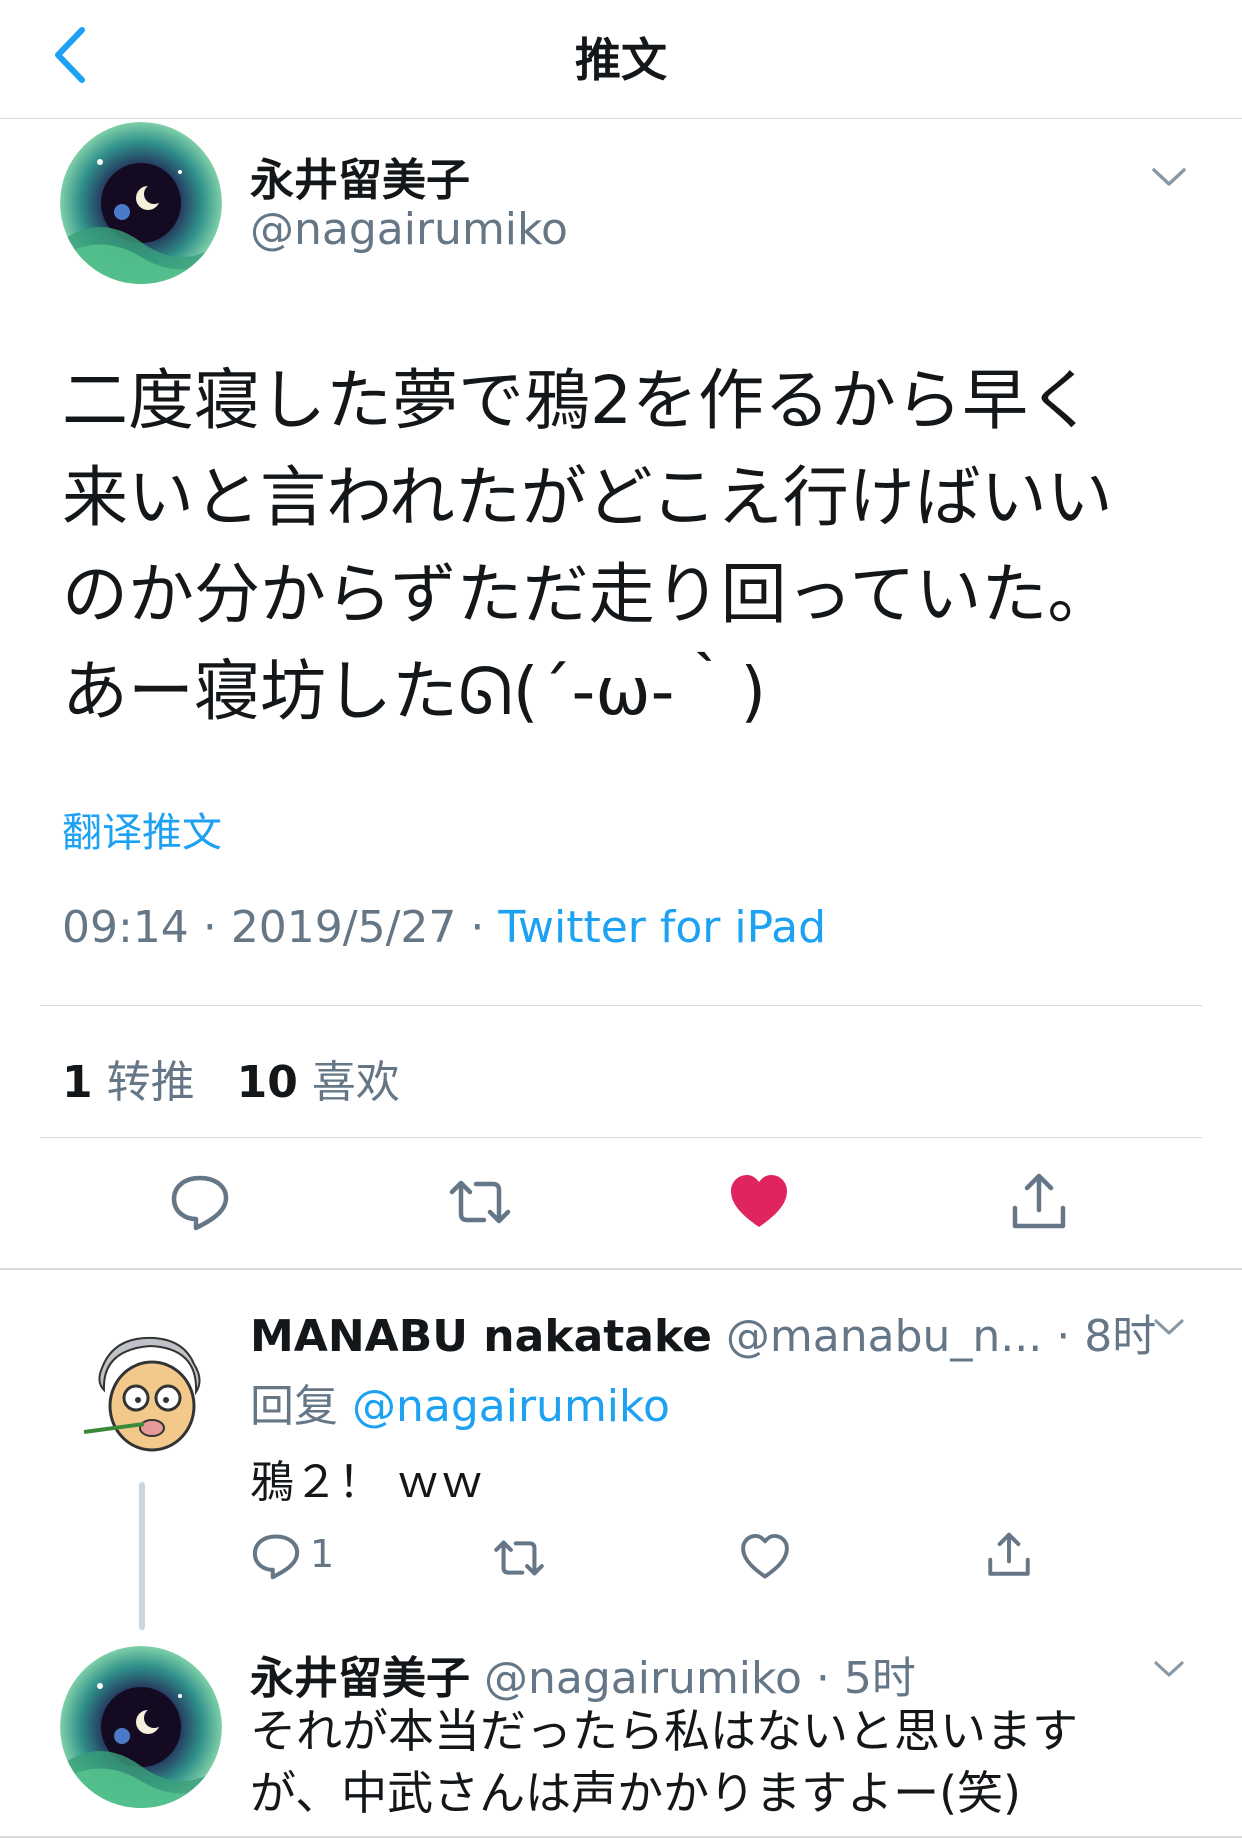 Image resolution: width=1242 pixels, height=1844 pixels. What do you see at coordinates (865, 1678) in the screenshot?
I see `reply-time: · 5时` at bounding box center [865, 1678].